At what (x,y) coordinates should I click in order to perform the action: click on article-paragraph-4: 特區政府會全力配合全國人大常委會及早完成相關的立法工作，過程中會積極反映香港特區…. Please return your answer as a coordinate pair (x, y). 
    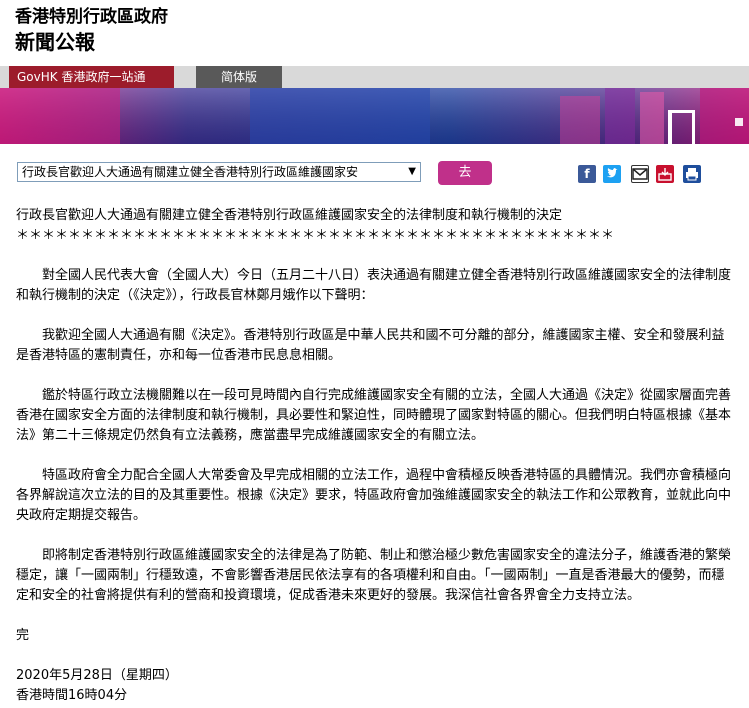
    Looking at the image, I should click on (374, 495).